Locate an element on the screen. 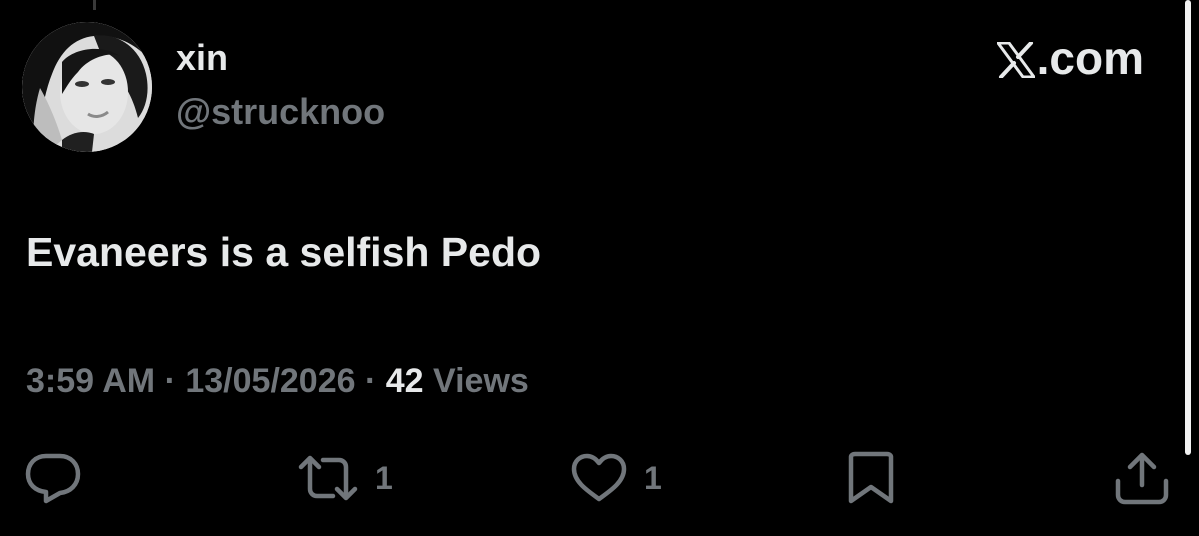  views-label: Views is located at coordinates (481, 381).